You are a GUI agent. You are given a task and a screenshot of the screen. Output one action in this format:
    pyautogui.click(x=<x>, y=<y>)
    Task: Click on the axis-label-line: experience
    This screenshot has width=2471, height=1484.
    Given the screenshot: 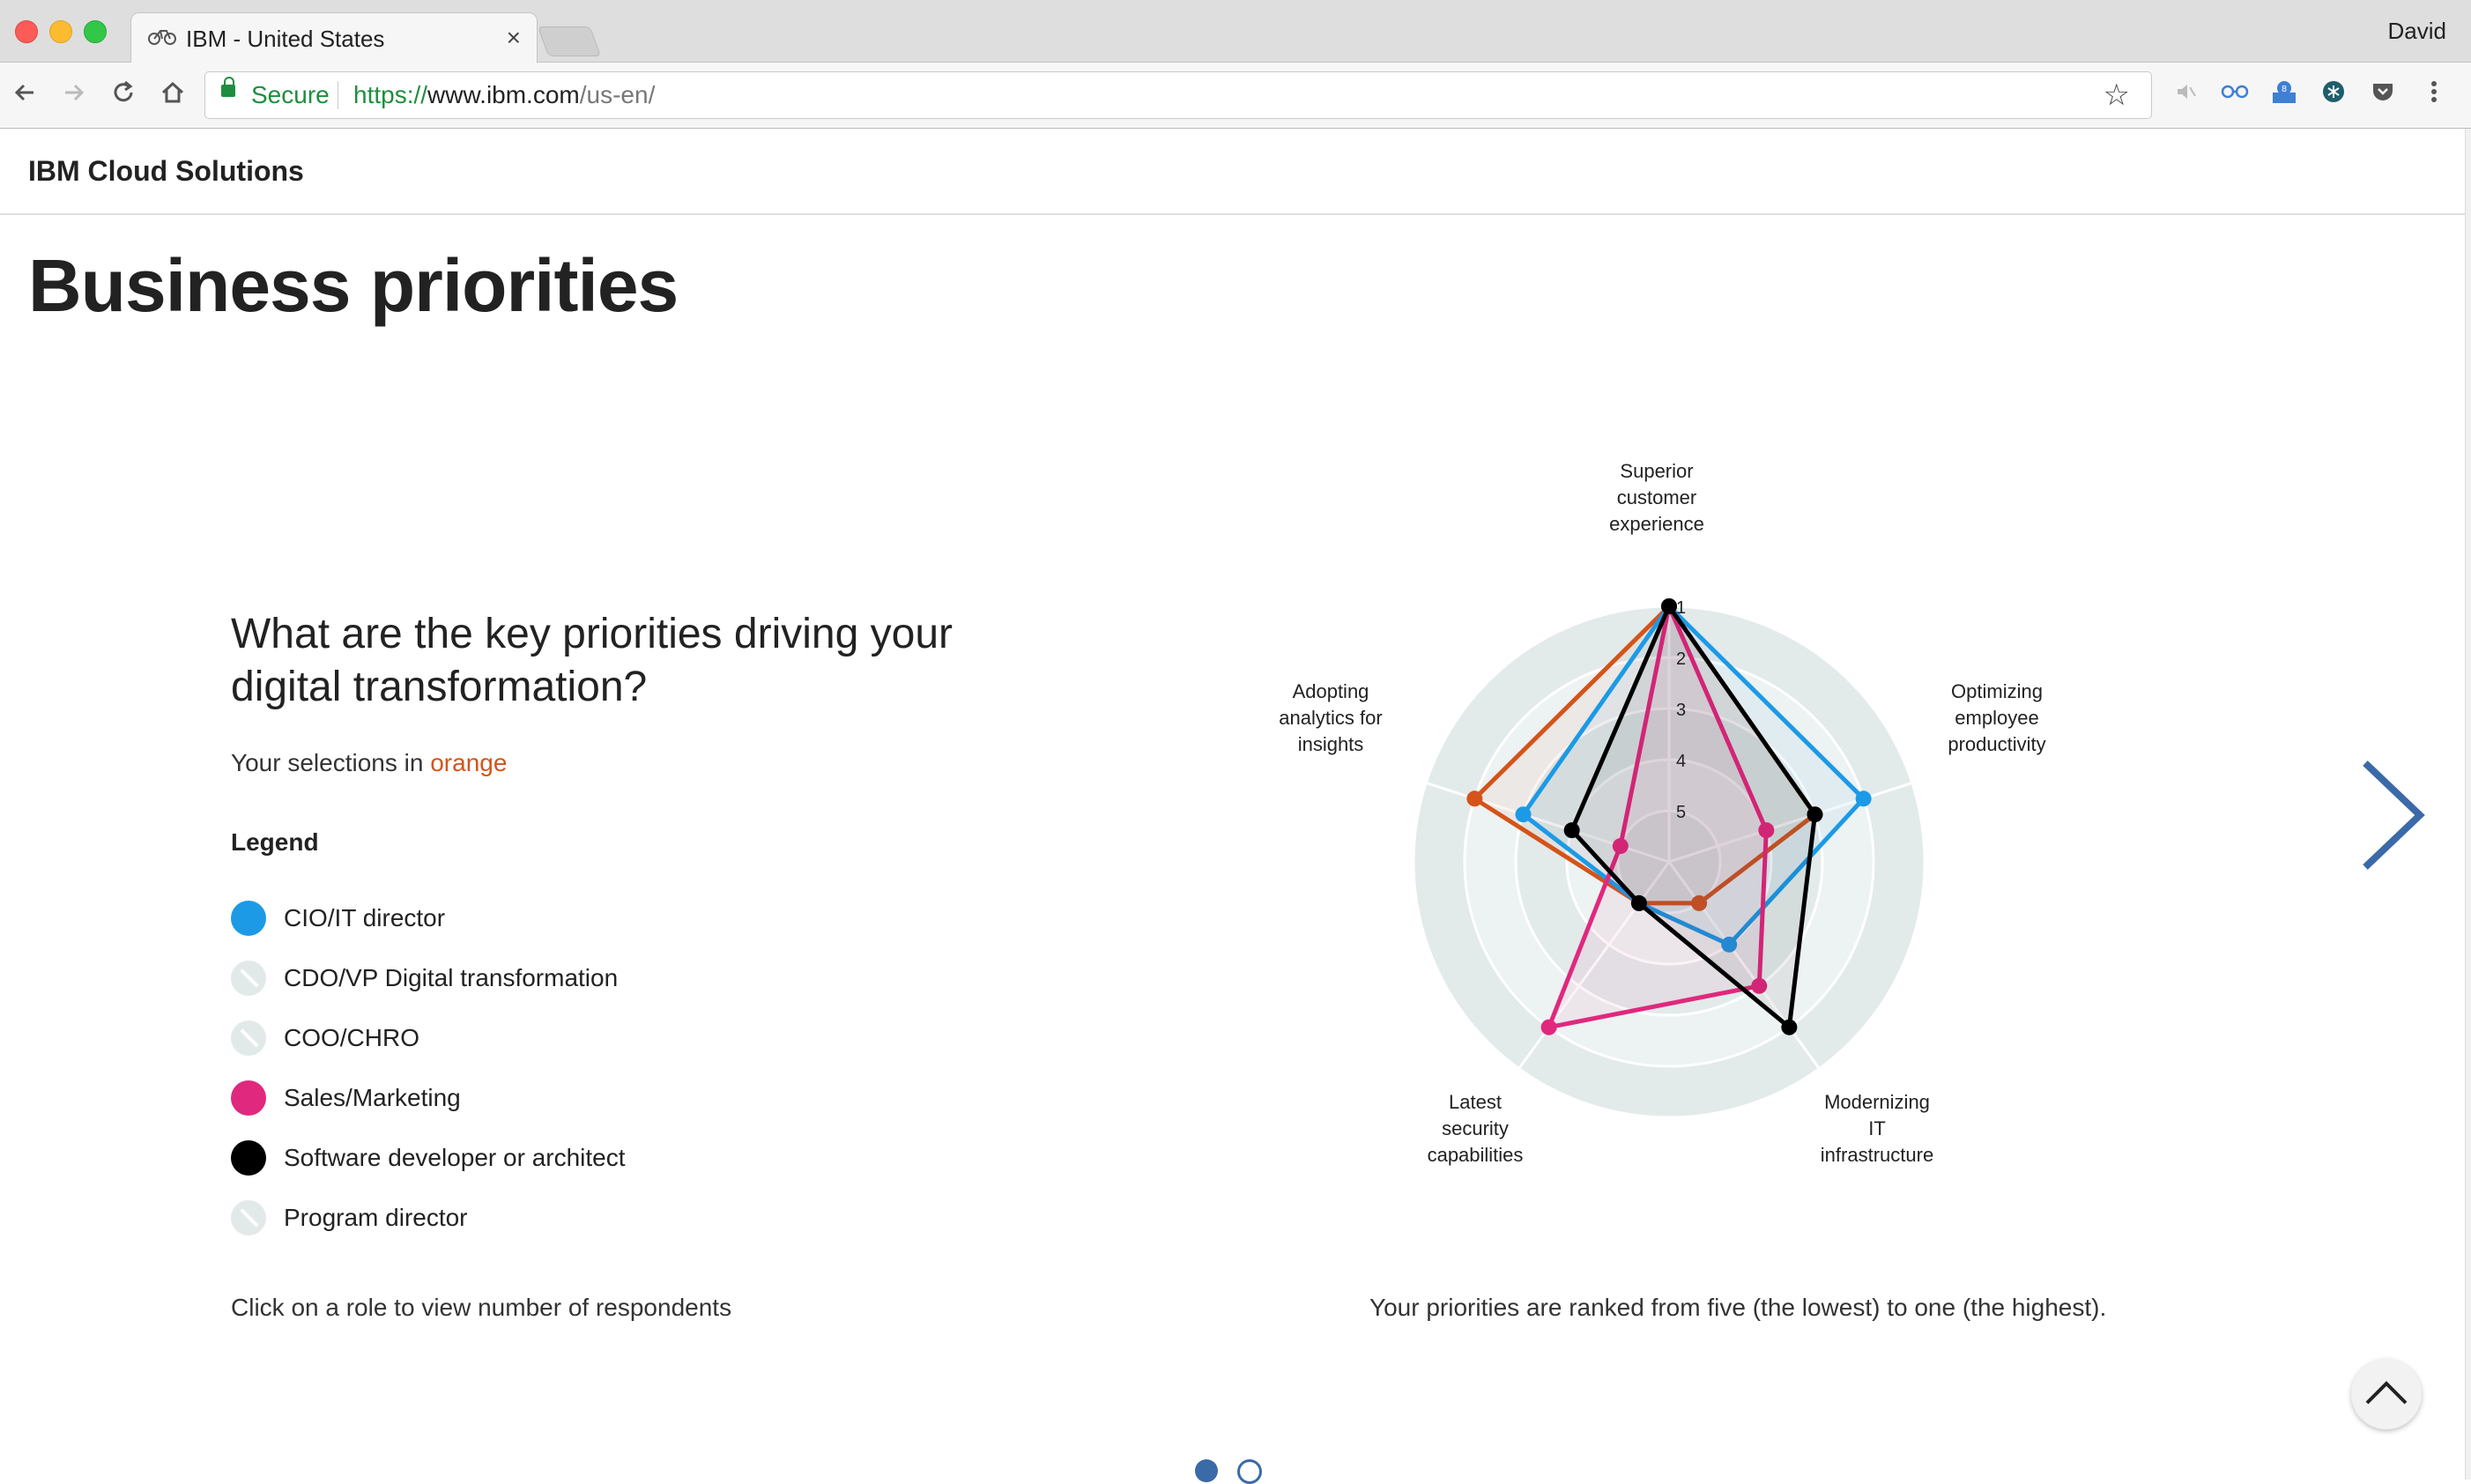 What is the action you would take?
    pyautogui.click(x=1657, y=524)
    